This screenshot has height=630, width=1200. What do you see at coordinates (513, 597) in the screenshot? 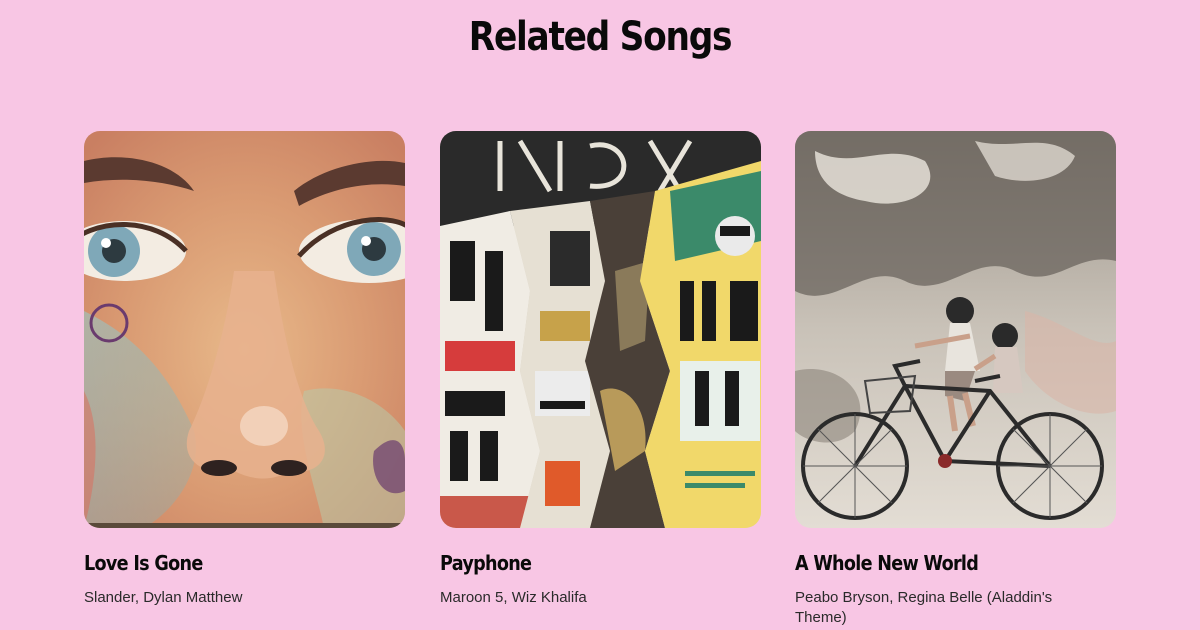
I see `song-artist: Maroon 5, Wiz Khalifa` at bounding box center [513, 597].